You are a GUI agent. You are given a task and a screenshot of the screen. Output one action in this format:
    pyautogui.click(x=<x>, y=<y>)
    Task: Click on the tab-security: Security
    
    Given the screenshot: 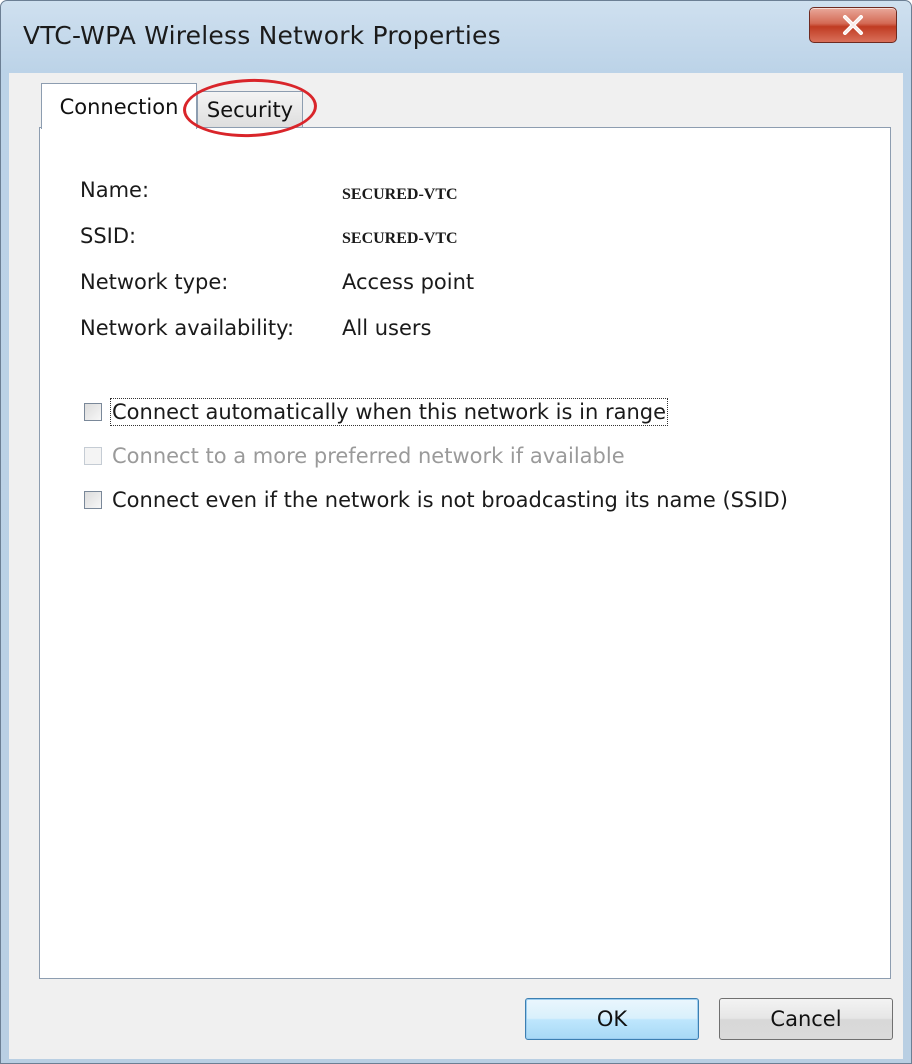 What is the action you would take?
    pyautogui.click(x=250, y=109)
    